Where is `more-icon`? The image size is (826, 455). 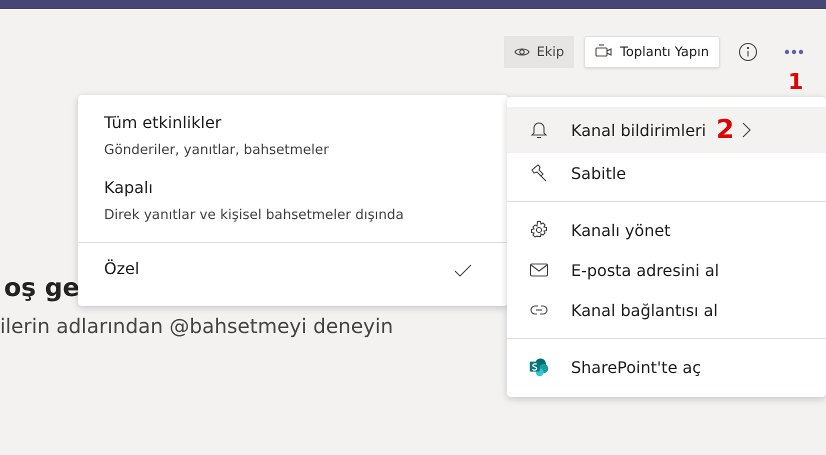 more-icon is located at coordinates (794, 52).